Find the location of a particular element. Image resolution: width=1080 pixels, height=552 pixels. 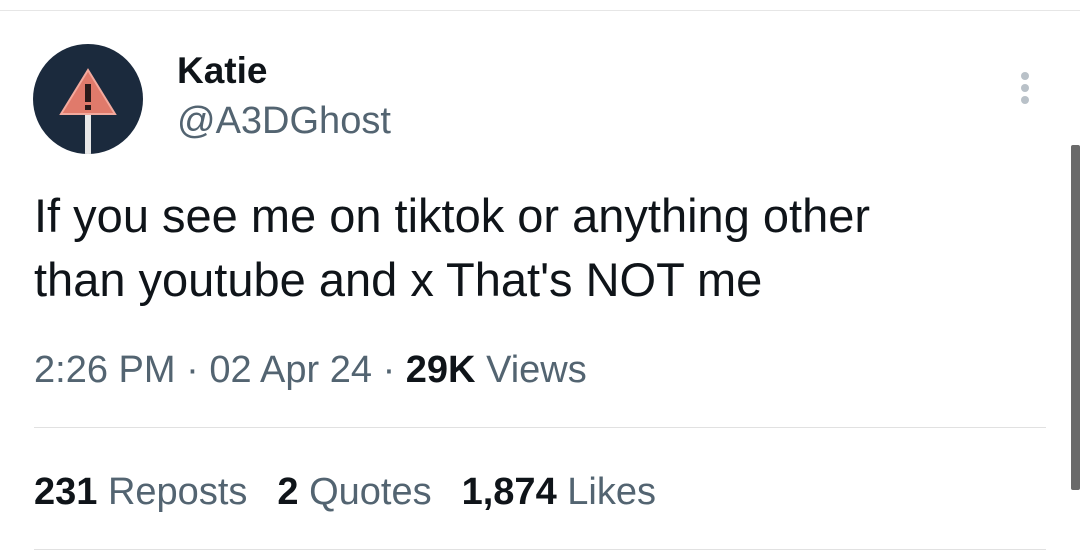

views-count: 29K is located at coordinates (440, 370).